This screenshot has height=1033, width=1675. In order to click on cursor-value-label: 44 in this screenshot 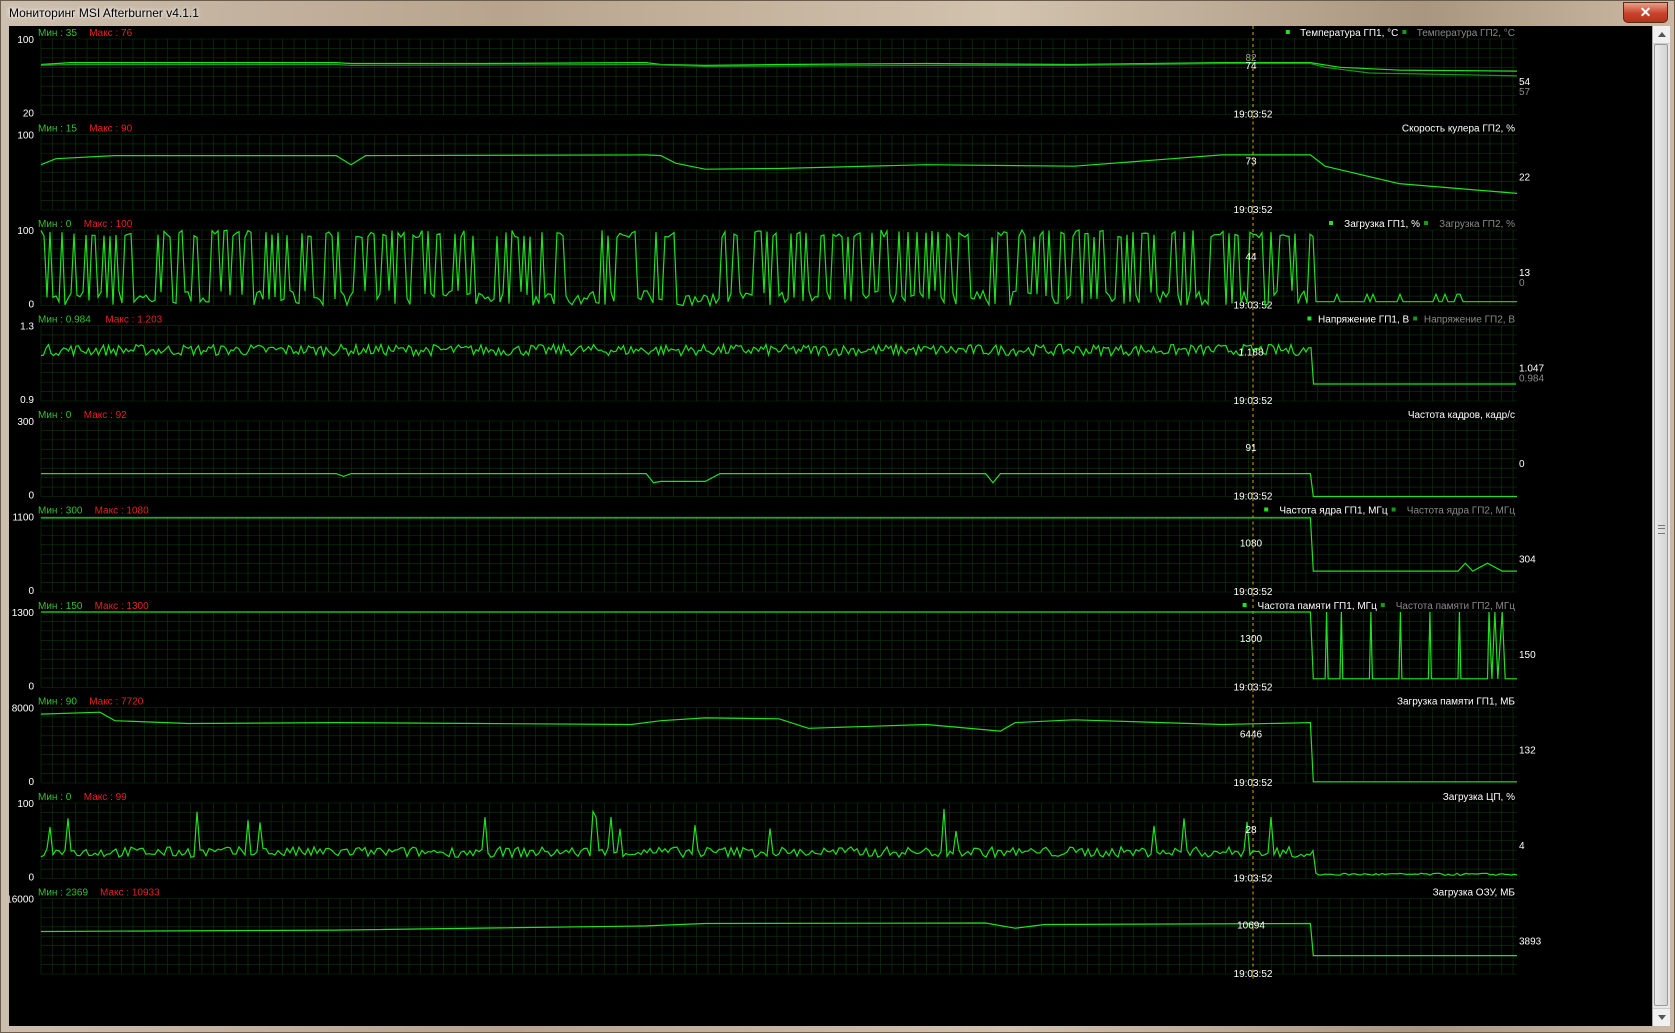, I will do `click(1251, 257)`.